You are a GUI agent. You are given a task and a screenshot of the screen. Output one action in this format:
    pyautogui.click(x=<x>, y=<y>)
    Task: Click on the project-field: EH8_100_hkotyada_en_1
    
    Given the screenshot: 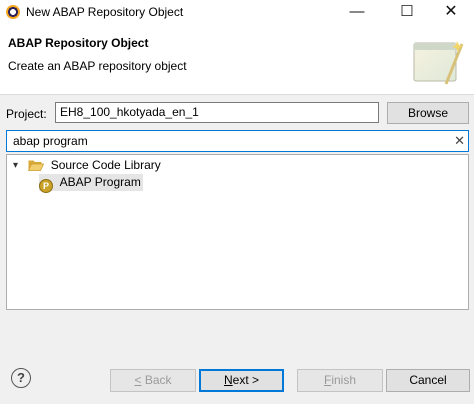 What is the action you would take?
    pyautogui.click(x=217, y=112)
    